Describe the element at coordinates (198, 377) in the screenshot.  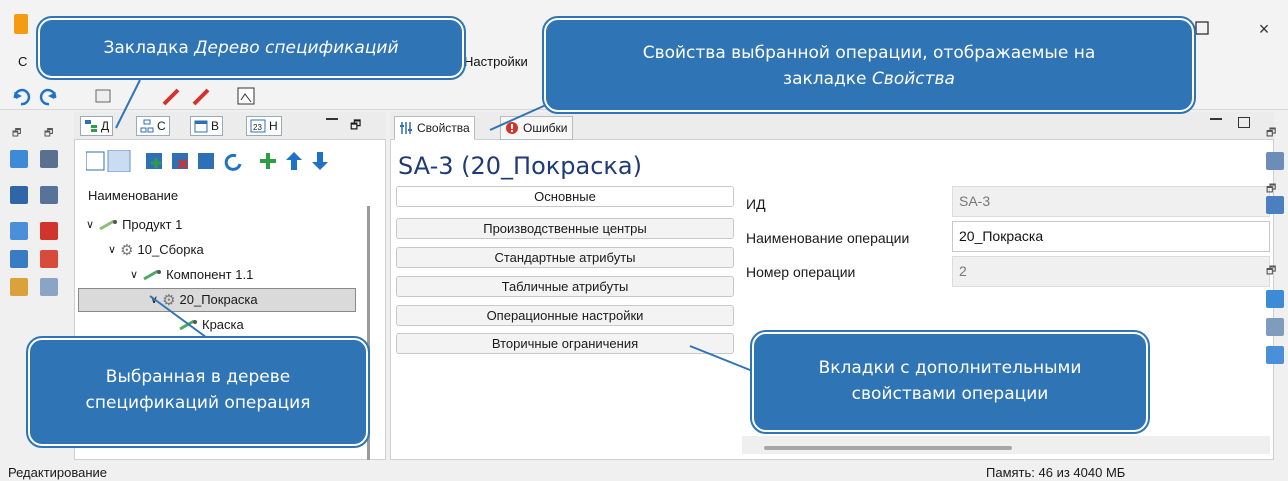
I see `callout-selected-line1: Выбранная в дереве` at that location.